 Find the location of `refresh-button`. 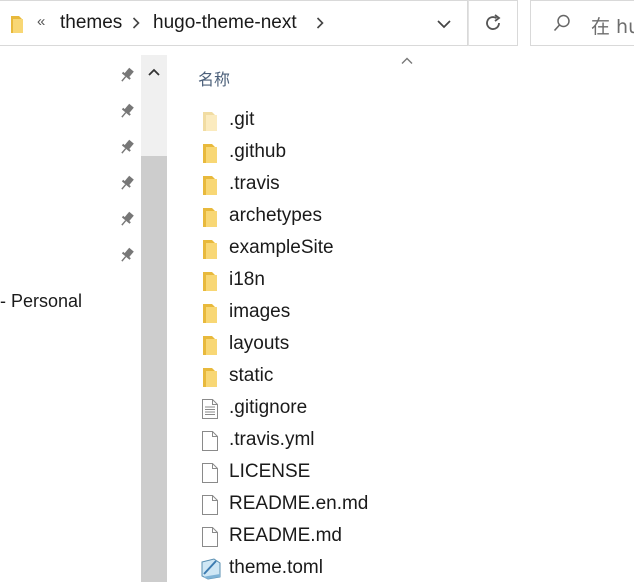

refresh-button is located at coordinates (493, 23).